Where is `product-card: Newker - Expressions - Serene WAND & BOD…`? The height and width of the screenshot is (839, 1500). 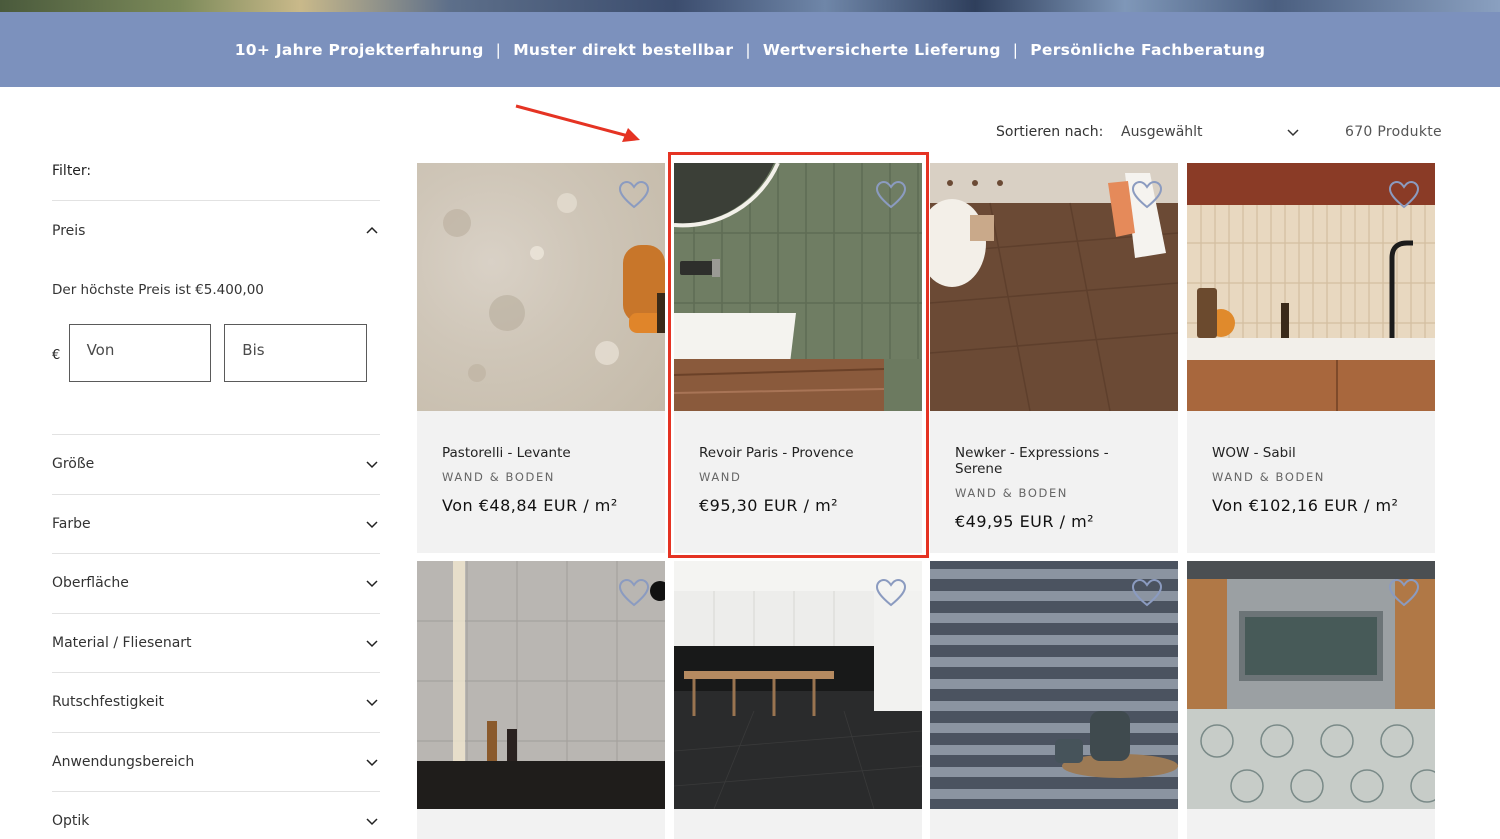 product-card: Newker - Expressions - Serene WAND & BOD… is located at coordinates (1054, 358).